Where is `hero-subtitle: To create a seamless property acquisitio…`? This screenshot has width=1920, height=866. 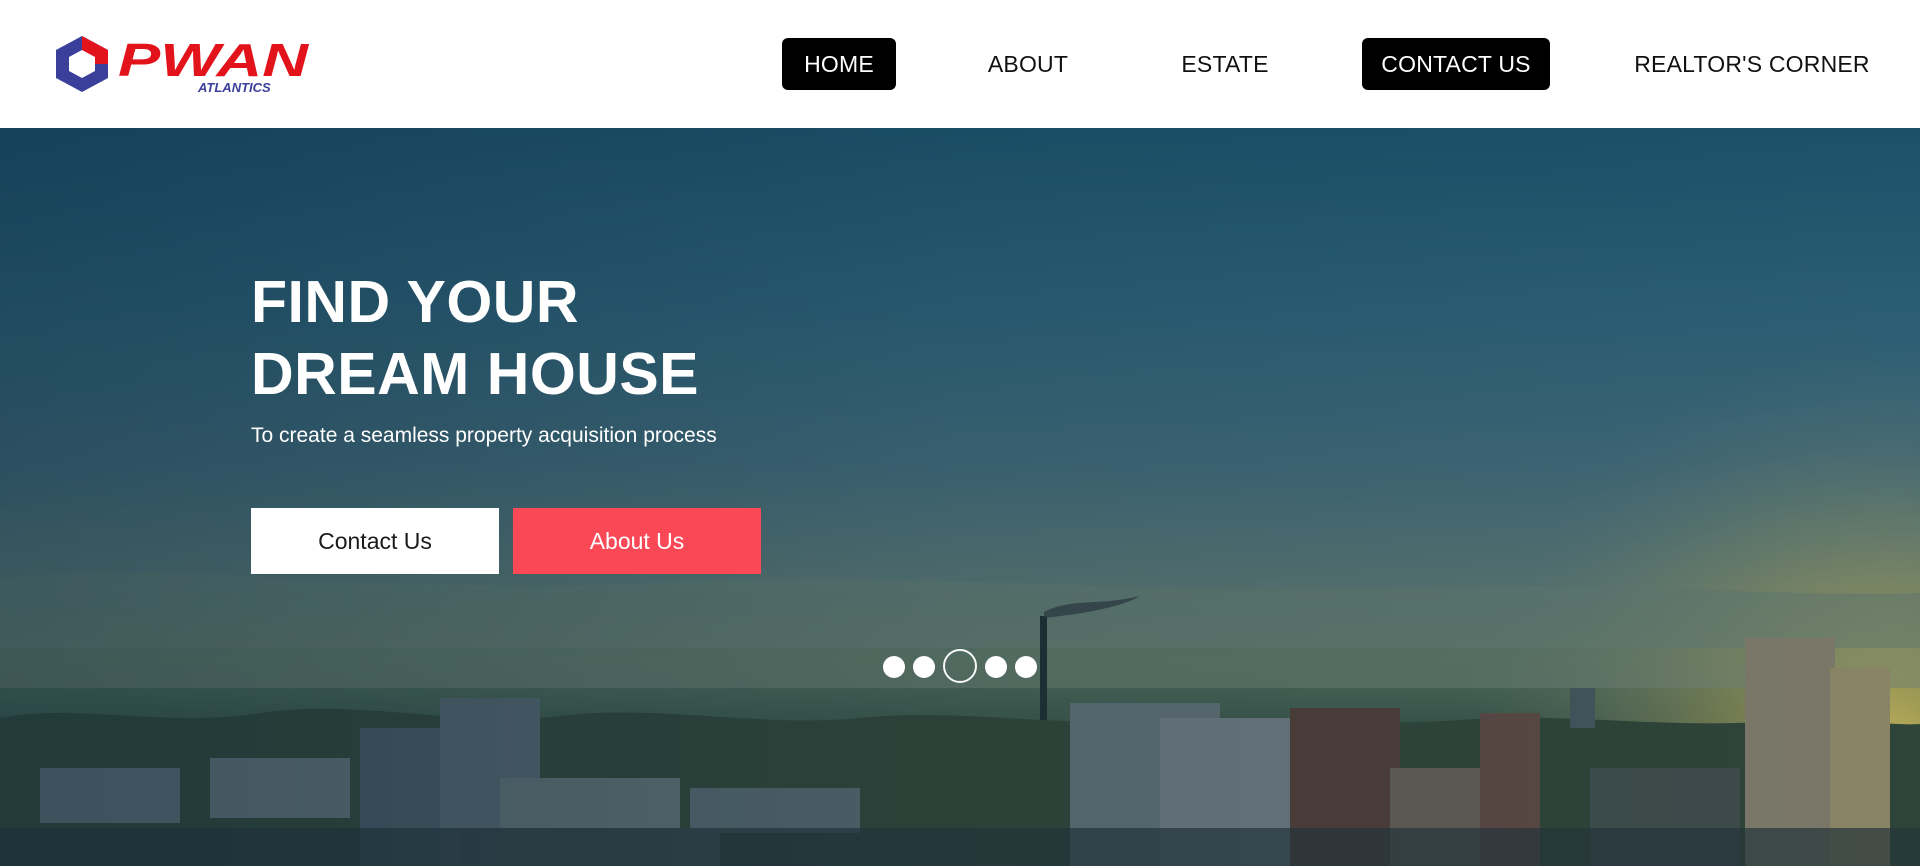
hero-subtitle: To create a seamless property acquisitio… is located at coordinates (484, 435).